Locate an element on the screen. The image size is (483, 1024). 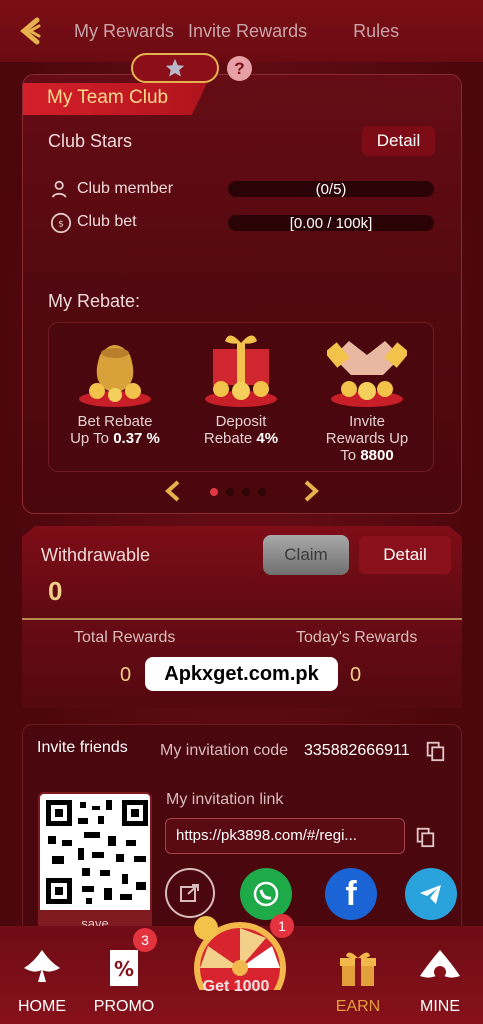
money-bag-icon is located at coordinates (115, 376).